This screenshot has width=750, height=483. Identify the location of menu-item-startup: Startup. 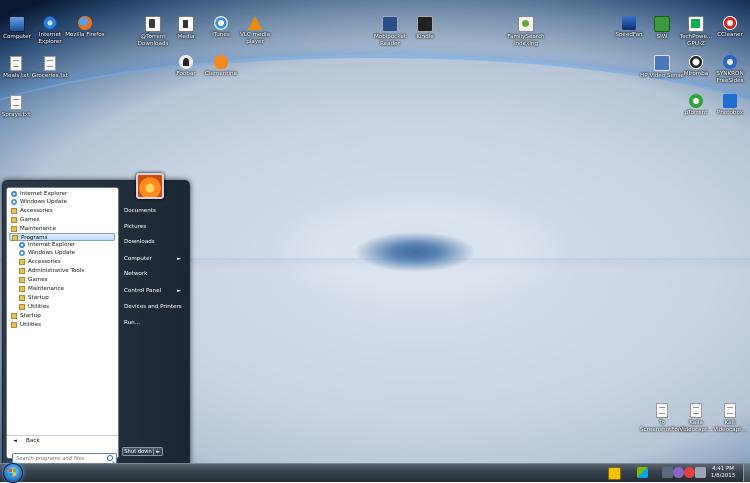
(62, 316).